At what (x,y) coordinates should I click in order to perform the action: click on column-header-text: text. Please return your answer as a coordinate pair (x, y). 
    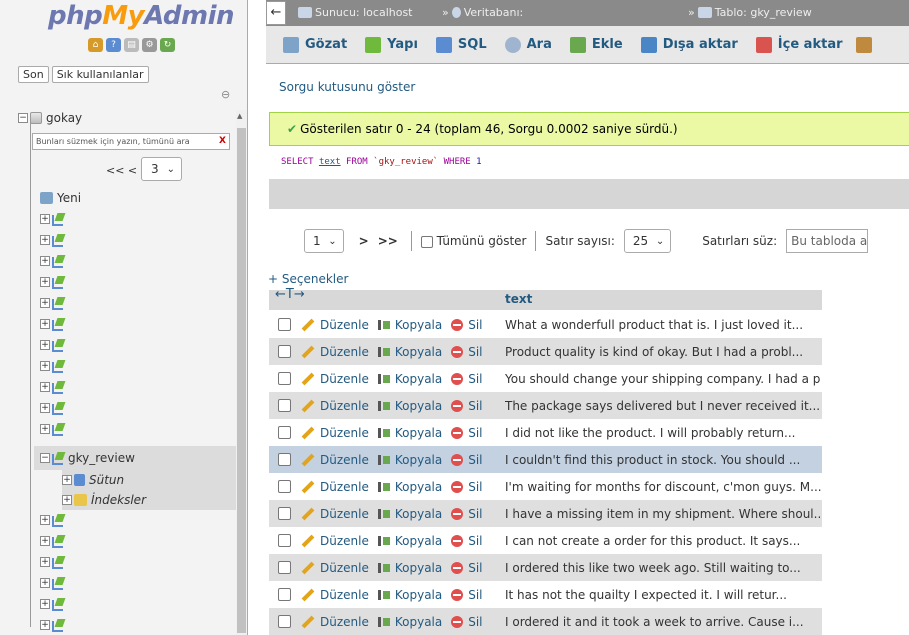
    Looking at the image, I should click on (518, 299).